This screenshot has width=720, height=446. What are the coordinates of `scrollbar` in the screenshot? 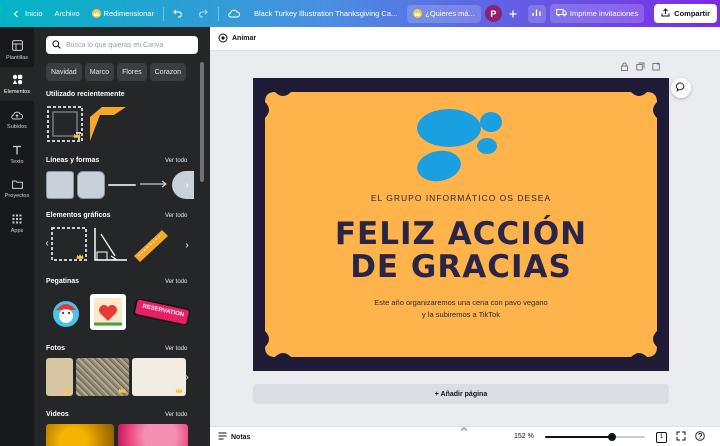 It's located at (202, 122).